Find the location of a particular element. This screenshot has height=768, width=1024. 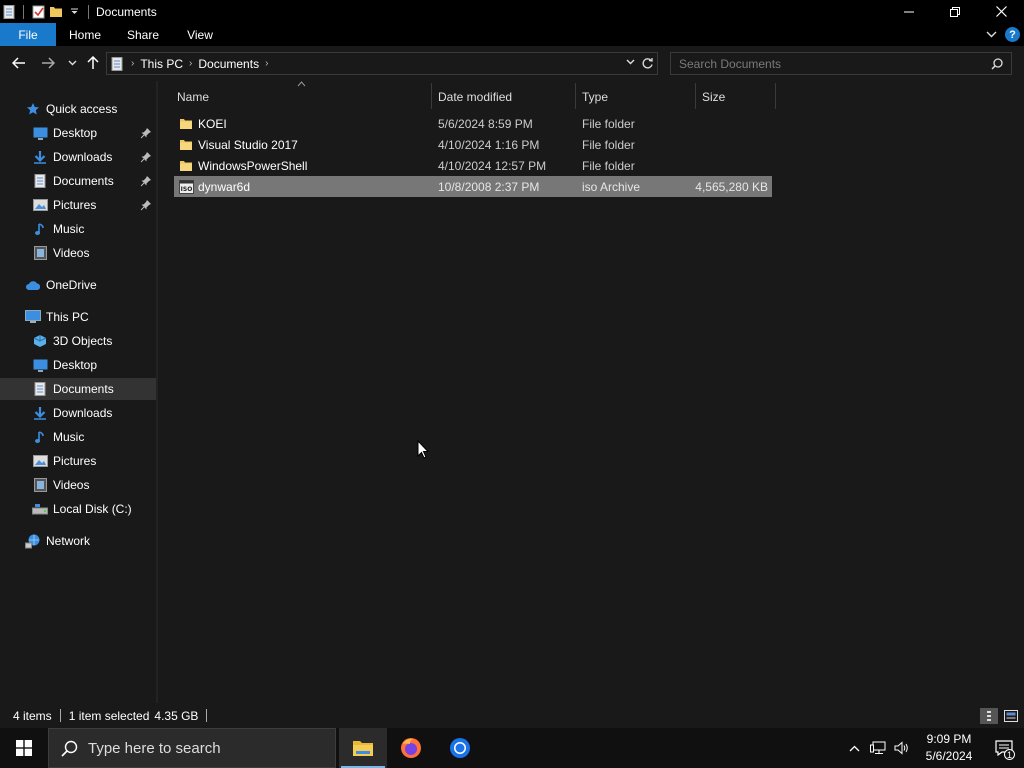

taskbar-file-explorer is located at coordinates (363, 748).